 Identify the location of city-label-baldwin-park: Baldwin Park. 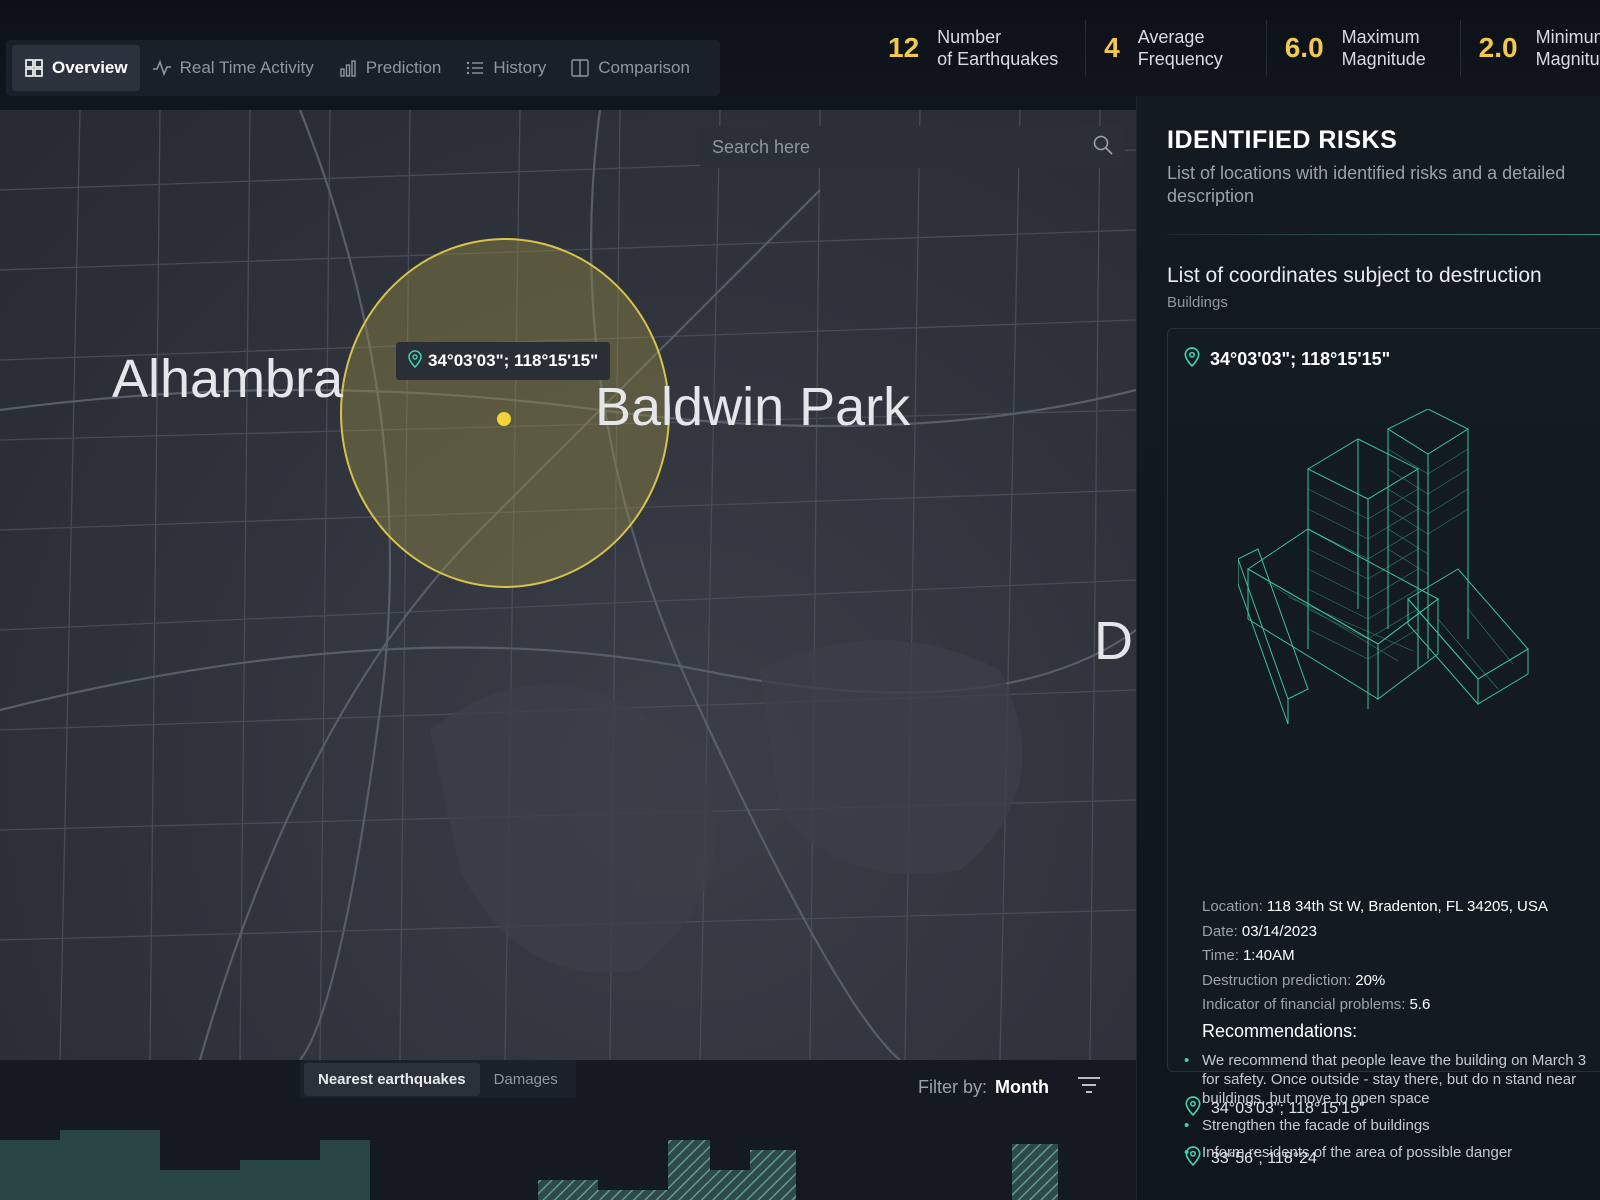
(753, 407).